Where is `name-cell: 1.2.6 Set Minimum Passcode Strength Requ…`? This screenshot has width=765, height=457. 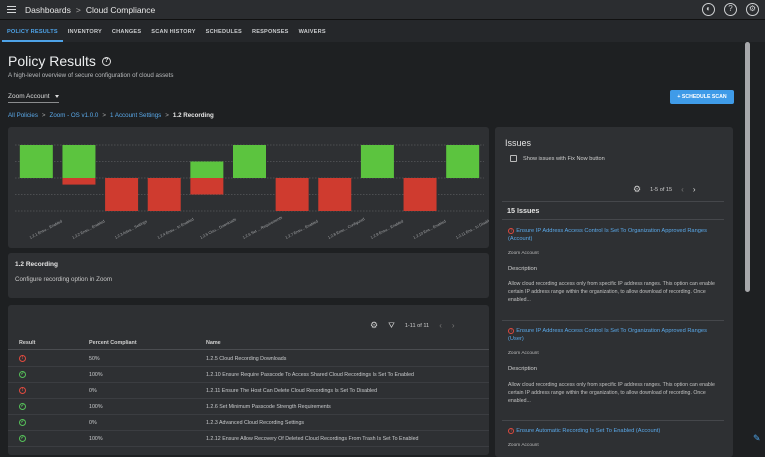
name-cell: 1.2.6 Set Minimum Passcode Strength Requ… is located at coordinates (268, 407).